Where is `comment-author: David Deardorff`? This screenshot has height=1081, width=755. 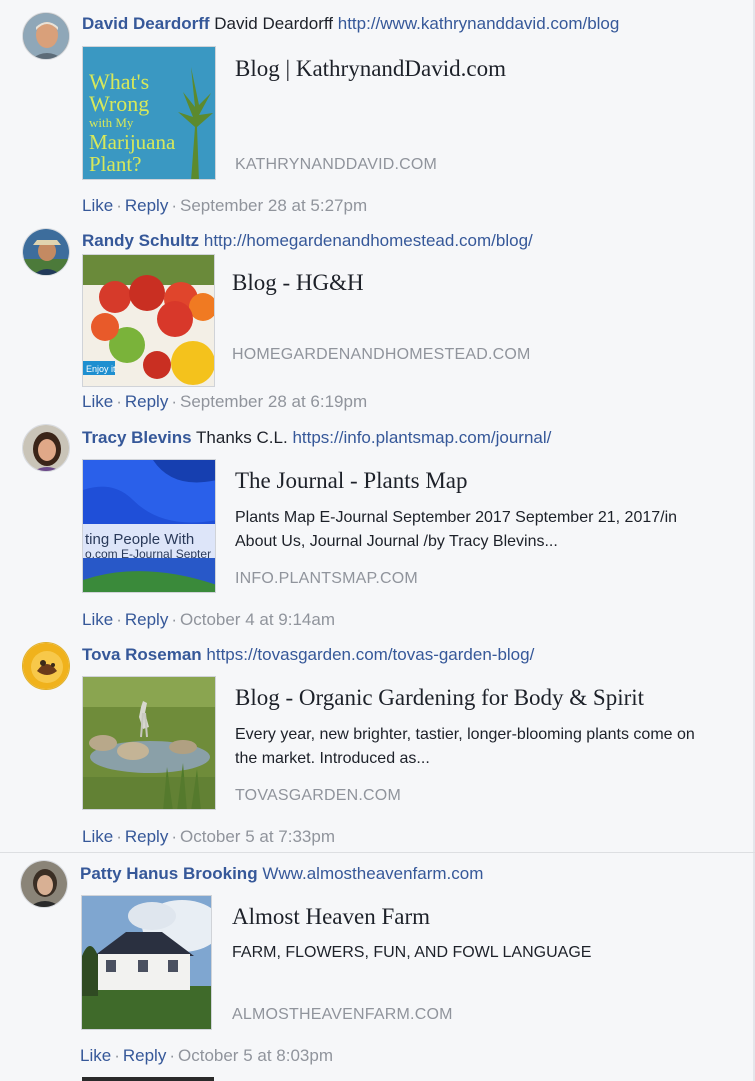
comment-author: David Deardorff is located at coordinates (146, 23).